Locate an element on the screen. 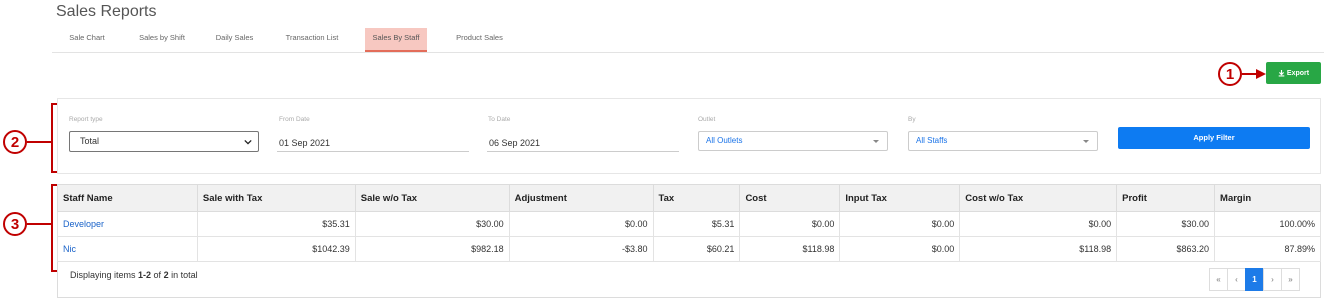  cell-cost-wo-tax: $118.98 is located at coordinates (1038, 249).